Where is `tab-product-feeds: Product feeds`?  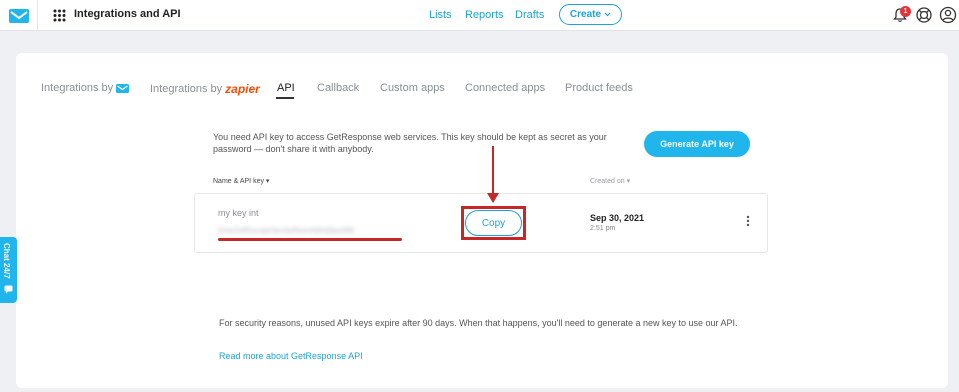
tab-product-feeds: Product feeds is located at coordinates (599, 88).